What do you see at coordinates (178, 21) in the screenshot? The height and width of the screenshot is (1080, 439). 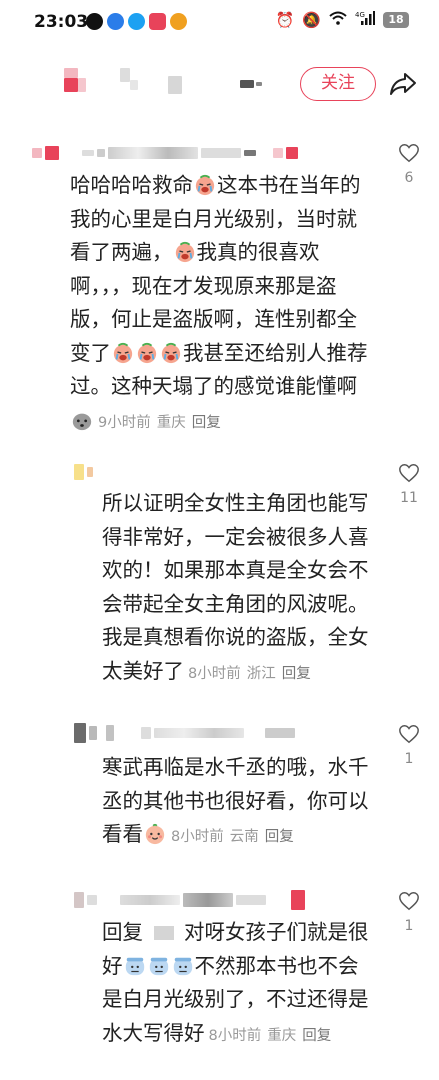 I see `weibo-icon` at bounding box center [178, 21].